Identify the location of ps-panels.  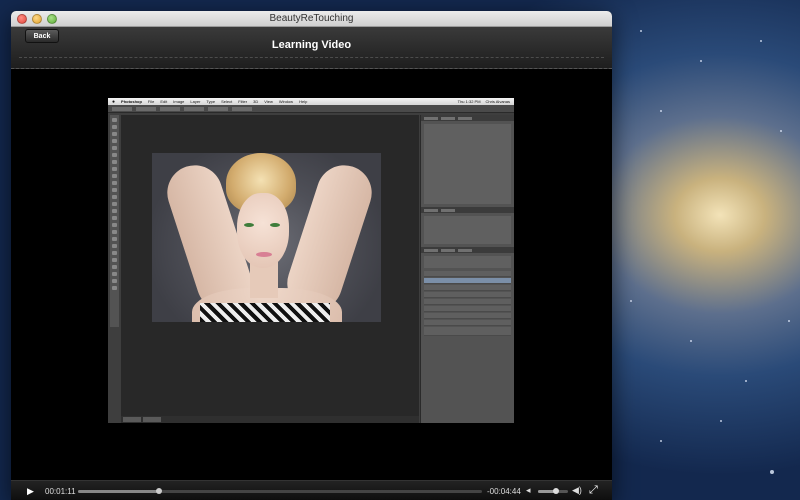
(467, 269).